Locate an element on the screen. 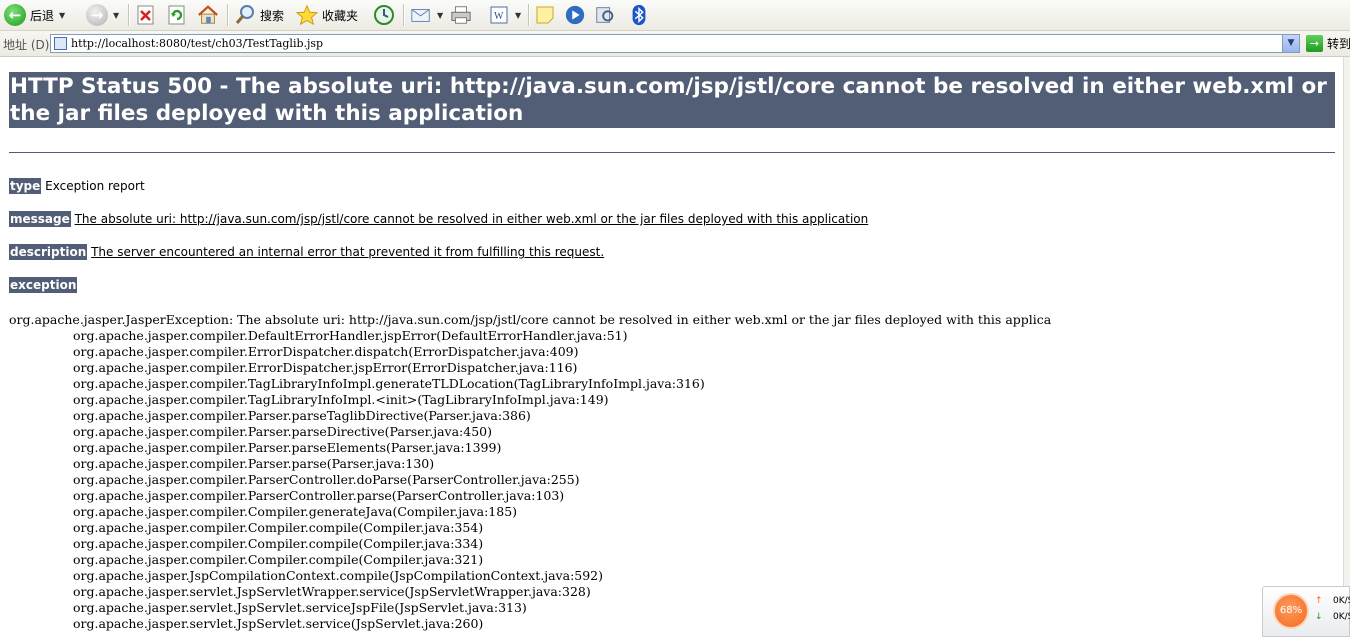  bluetooth-icon is located at coordinates (639, 15).